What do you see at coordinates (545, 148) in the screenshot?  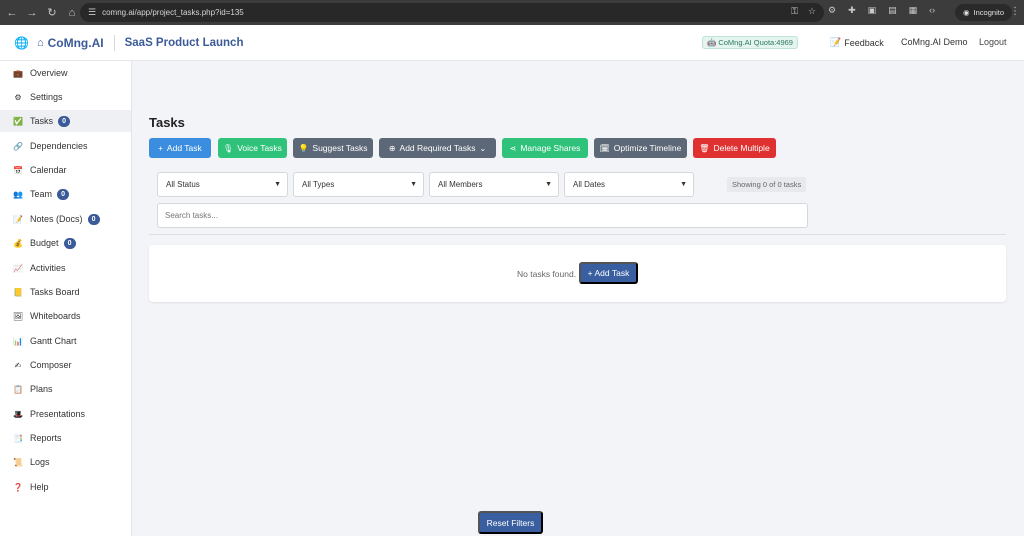 I see `manage-shares-button: ⋖ Manage Shares` at bounding box center [545, 148].